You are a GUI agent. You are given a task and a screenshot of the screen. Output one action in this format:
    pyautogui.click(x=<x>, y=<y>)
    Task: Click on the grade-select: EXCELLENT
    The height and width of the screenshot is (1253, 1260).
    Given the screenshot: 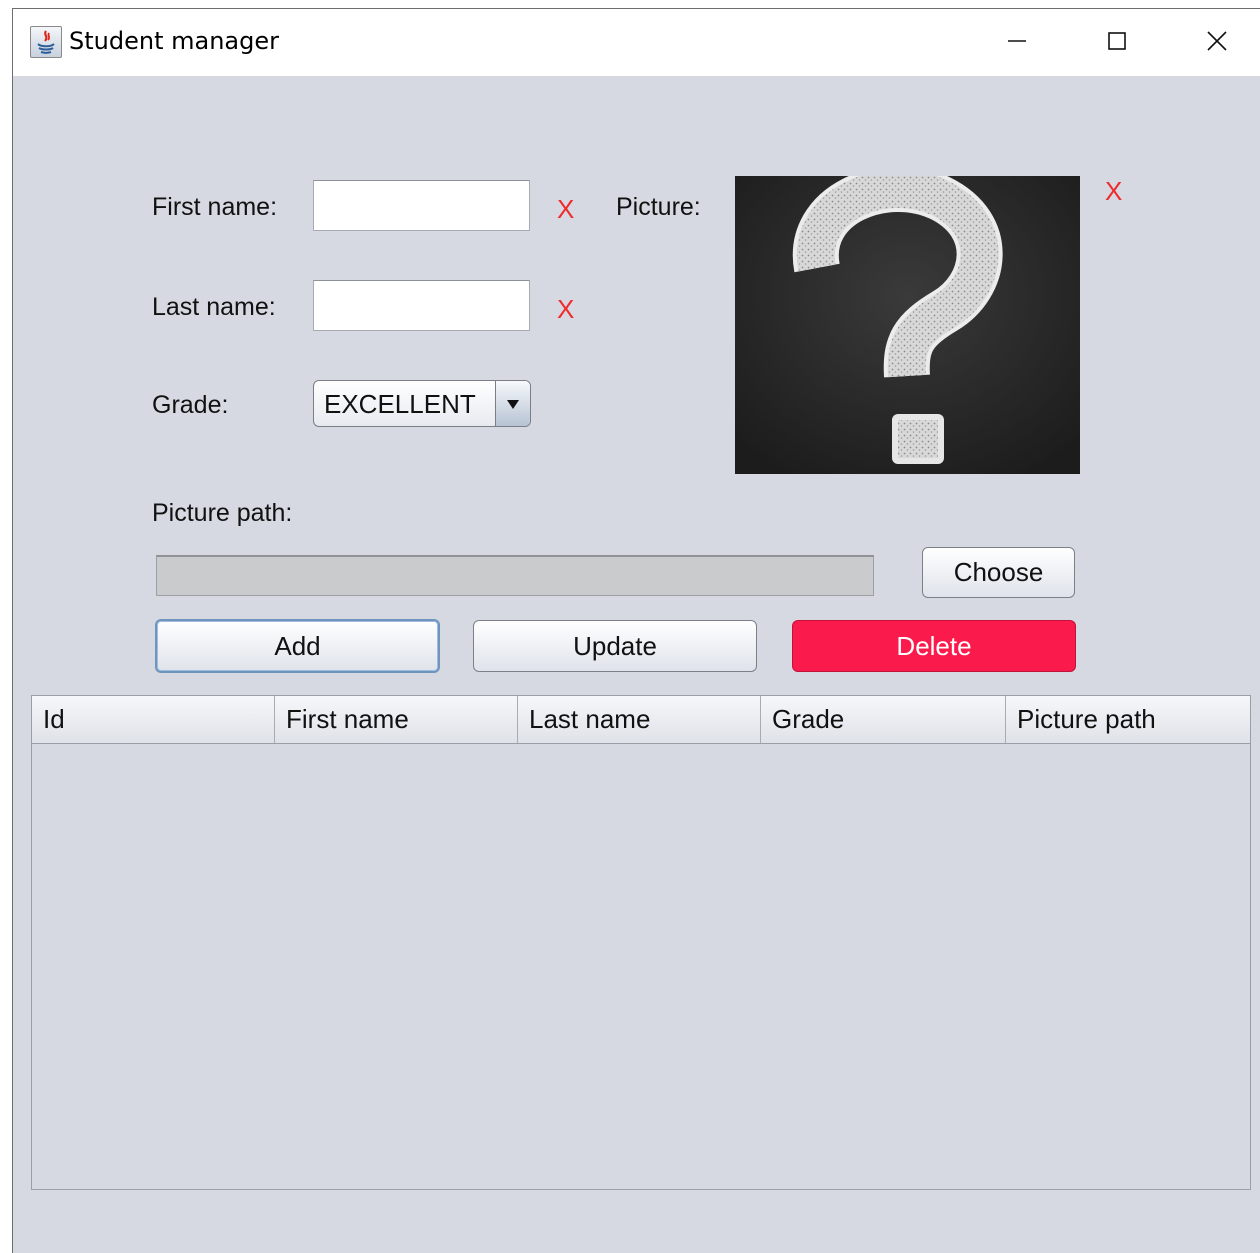 What is the action you would take?
    pyautogui.click(x=422, y=403)
    